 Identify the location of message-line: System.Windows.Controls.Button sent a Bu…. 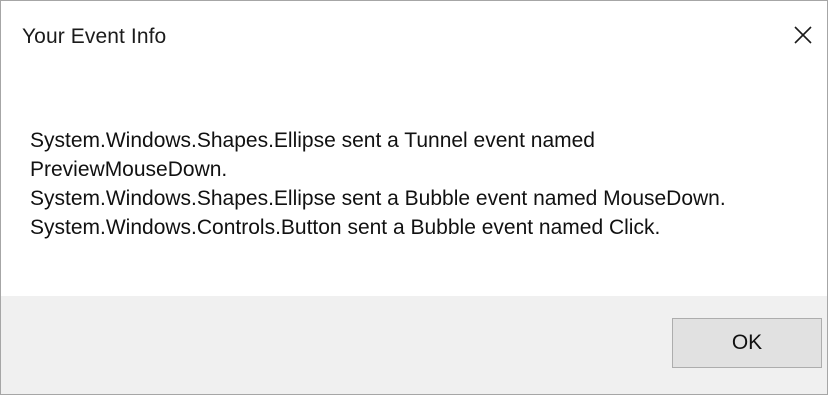
(345, 227).